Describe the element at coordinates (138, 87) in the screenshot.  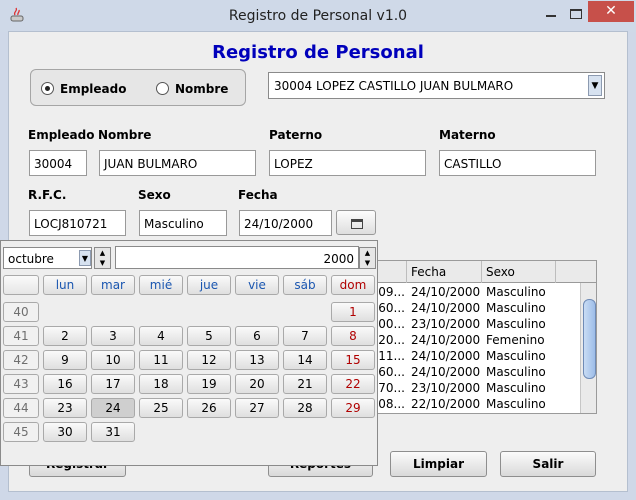
I see `search-mode-group: Empleado Nombre` at that location.